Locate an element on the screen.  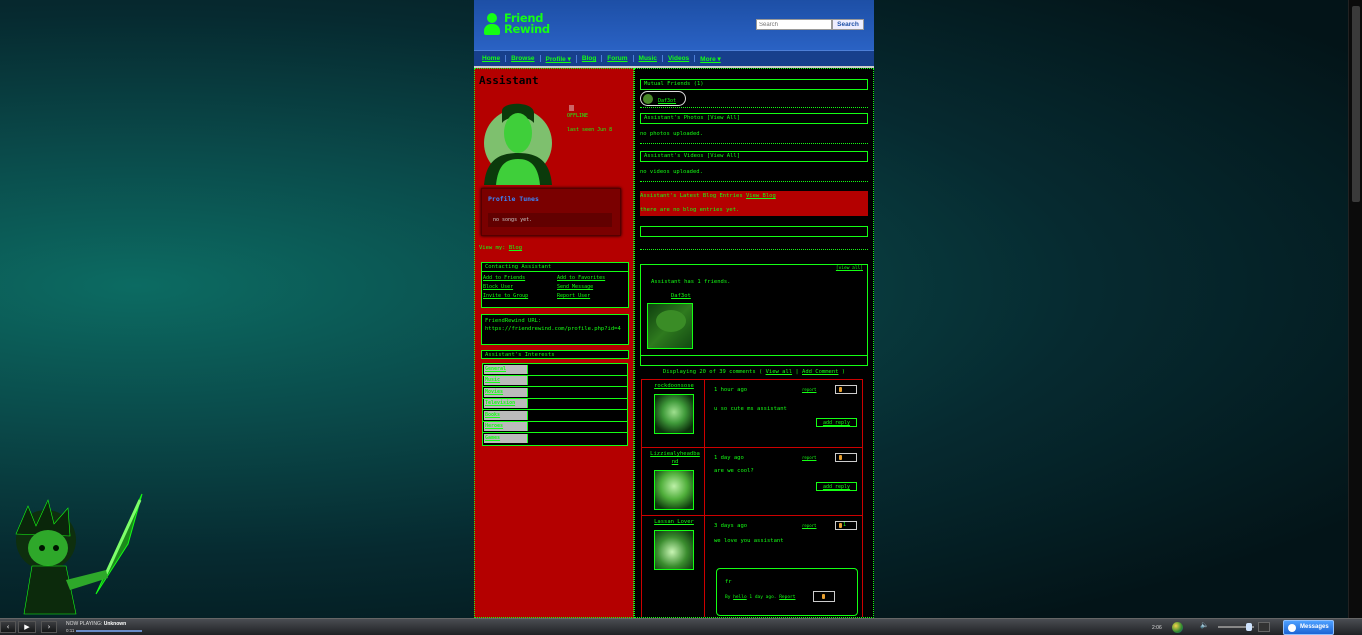
comment-username: Lassan Lover is located at coordinates (674, 522).